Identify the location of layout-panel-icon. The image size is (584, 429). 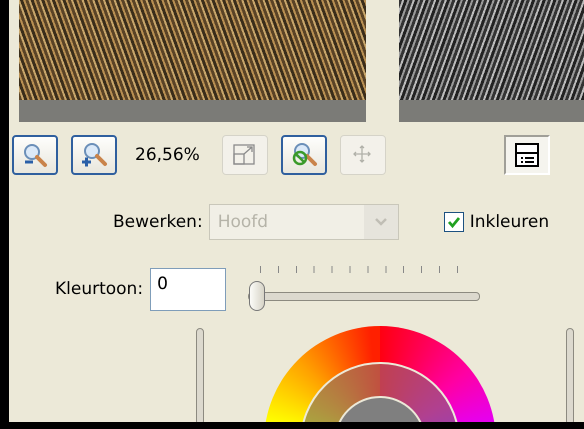
(526, 155).